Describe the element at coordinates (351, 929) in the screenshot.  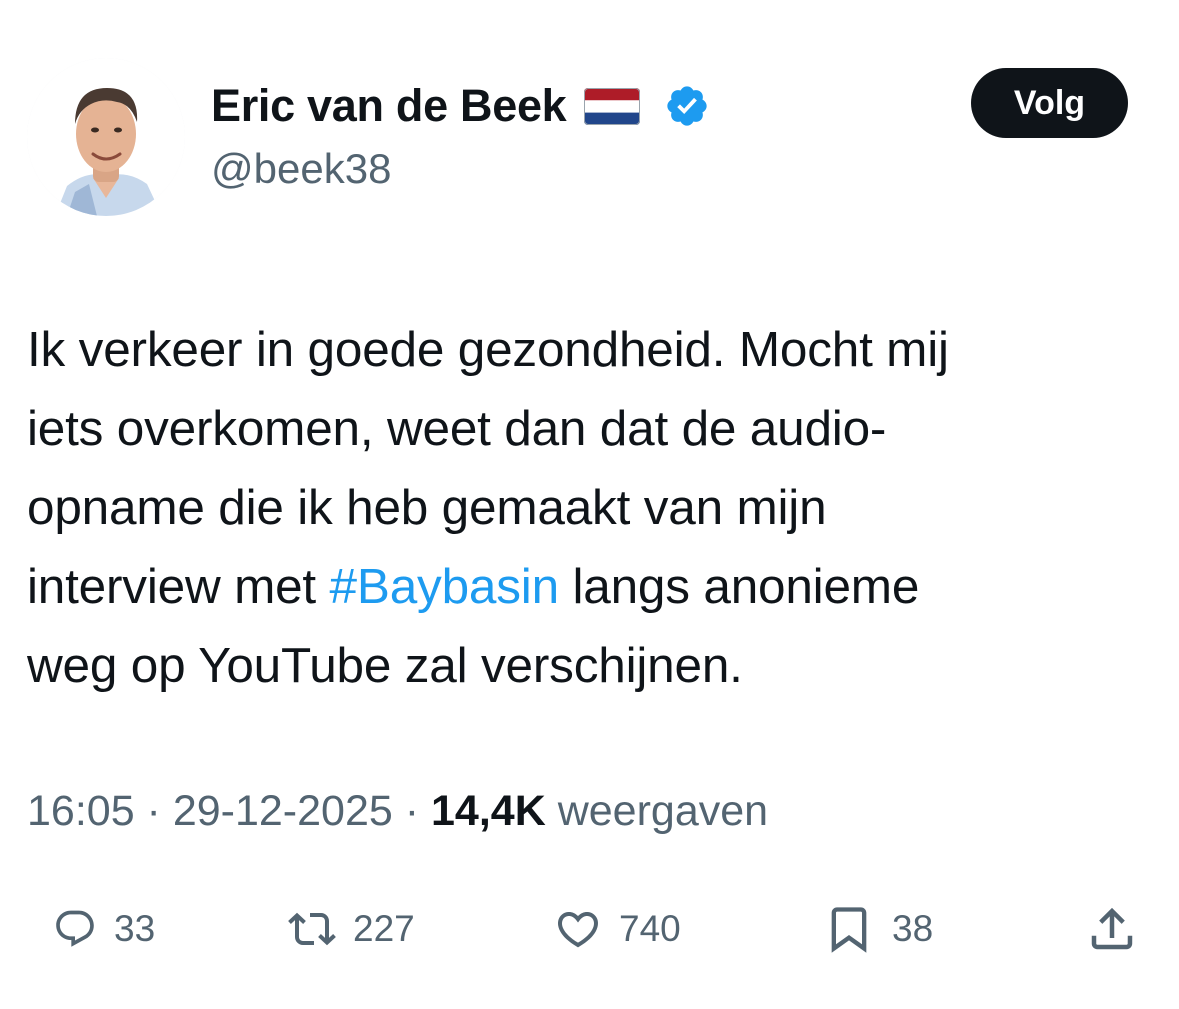
I see `repost-button: 227` at that location.